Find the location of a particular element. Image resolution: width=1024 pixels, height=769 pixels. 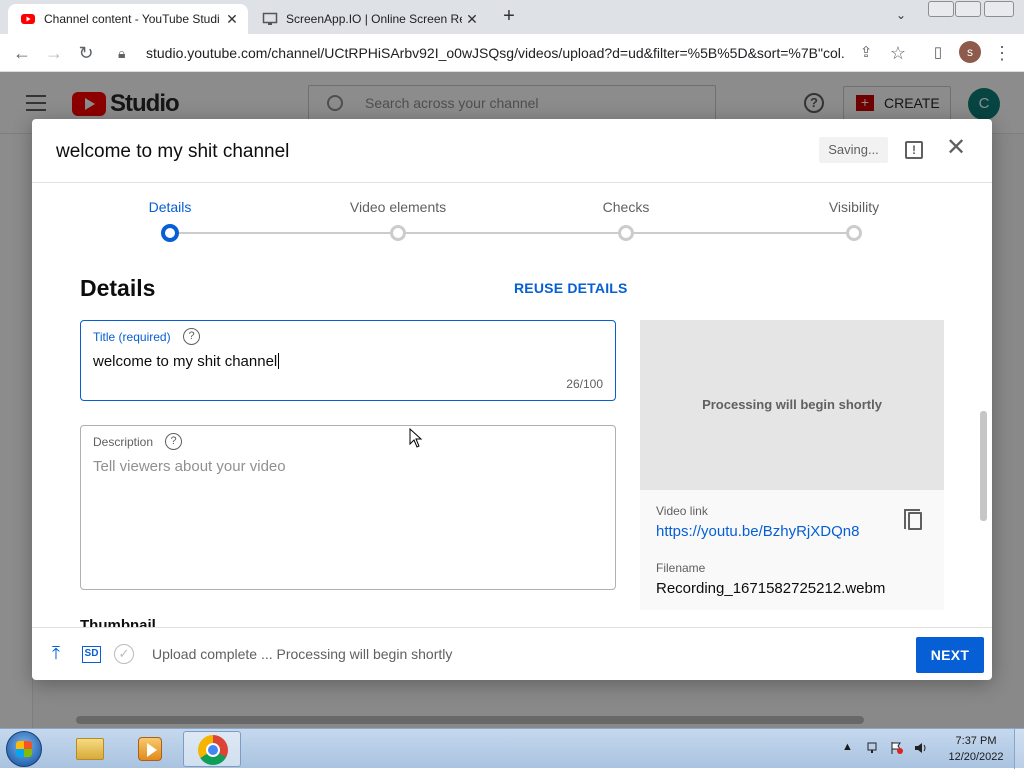

step-visibility: Visibility is located at coordinates (854, 207).